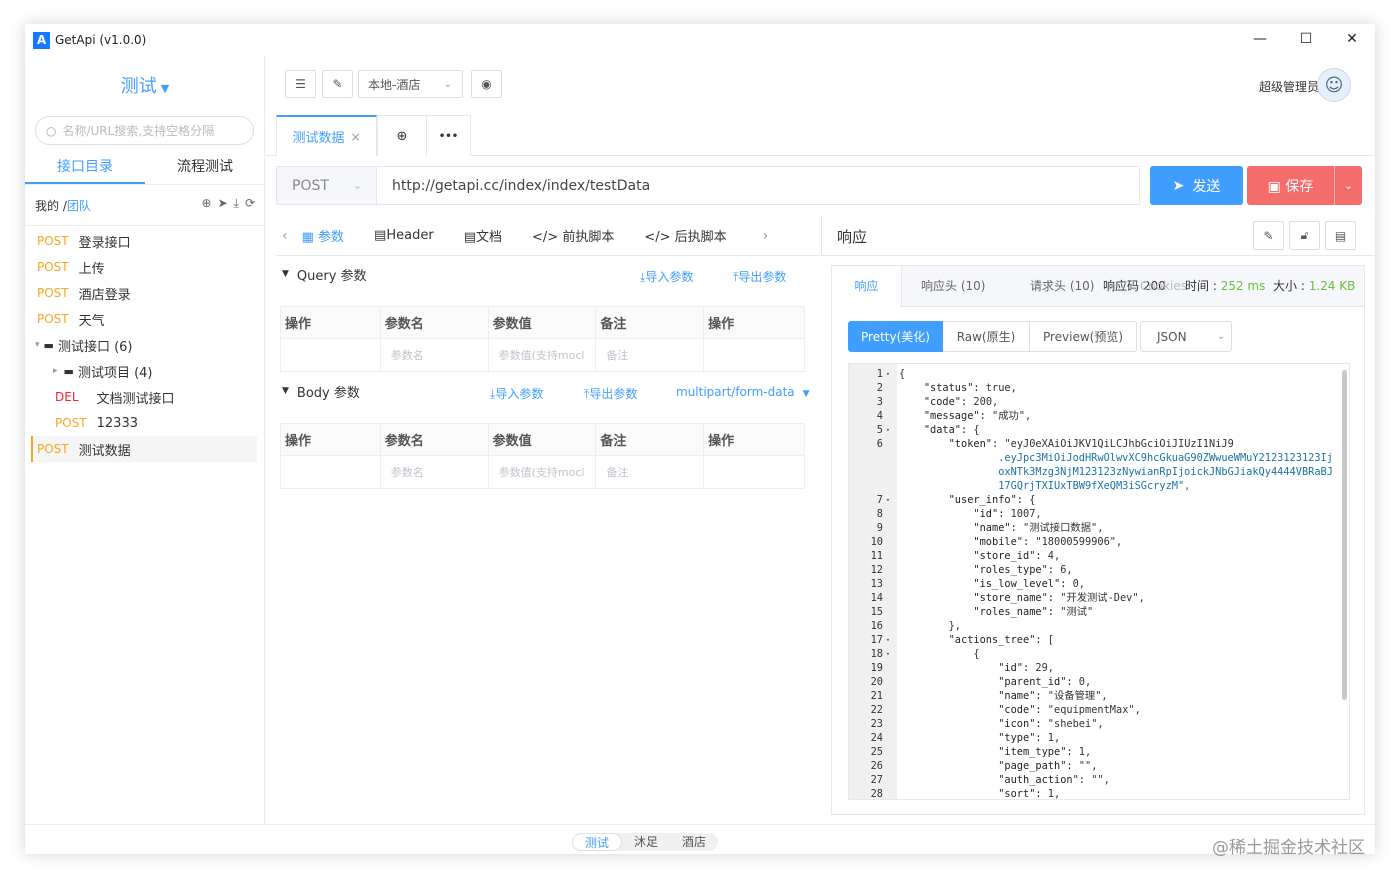 This screenshot has width=1400, height=880. I want to click on status-bar: 测试 沐足 酒店 @稀土掘金技术社区, so click(700, 841).